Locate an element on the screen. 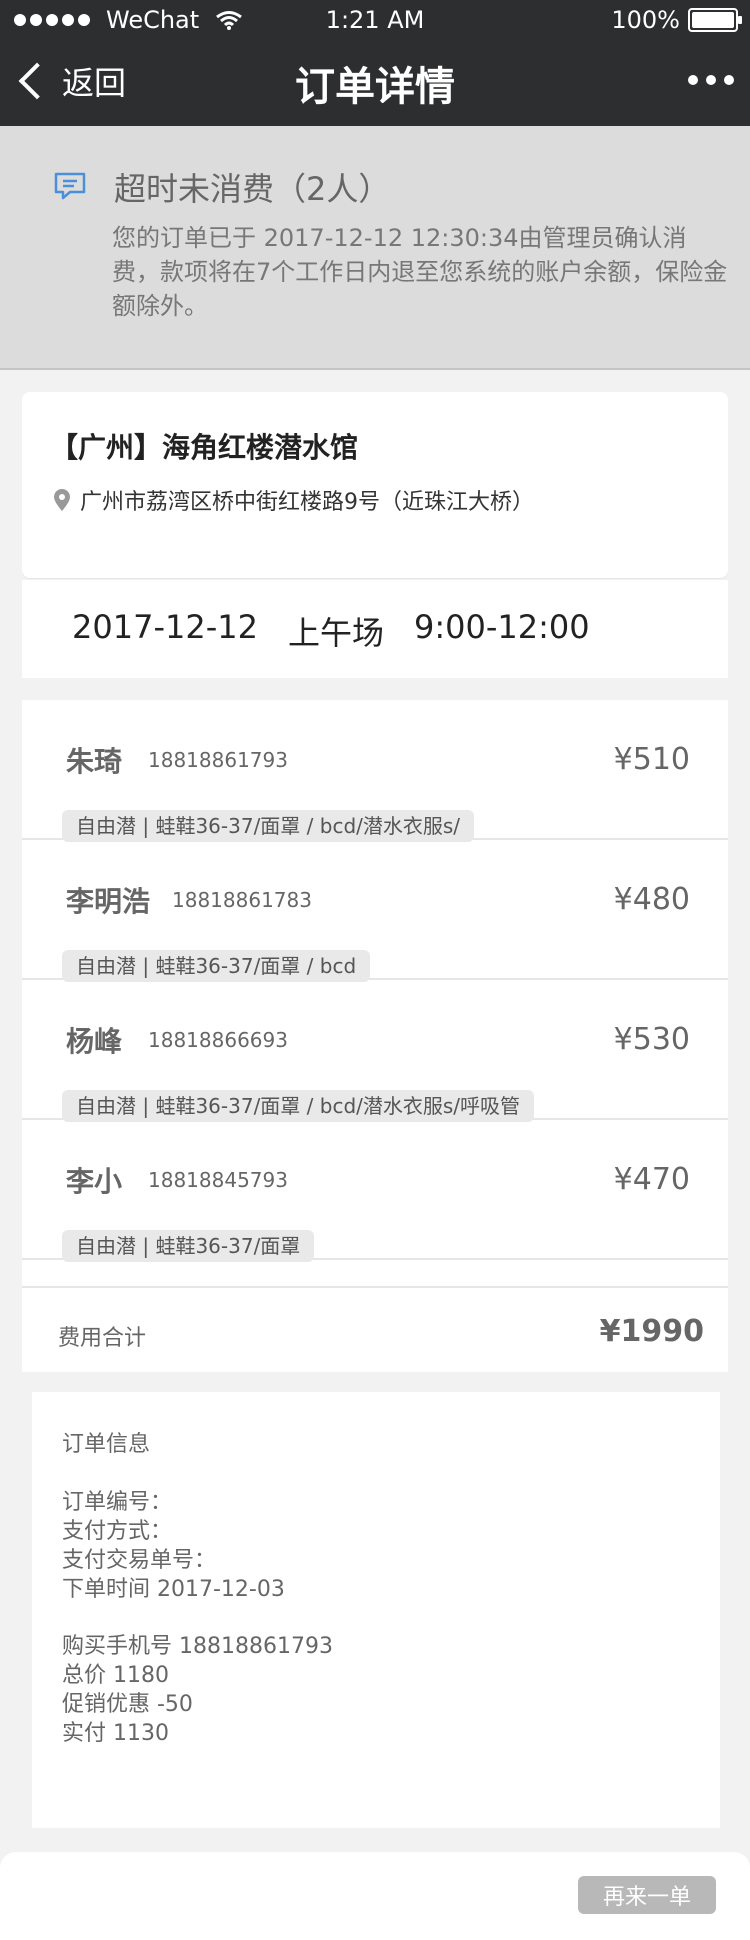 This screenshot has width=750, height=1940. more-button is located at coordinates (711, 80).